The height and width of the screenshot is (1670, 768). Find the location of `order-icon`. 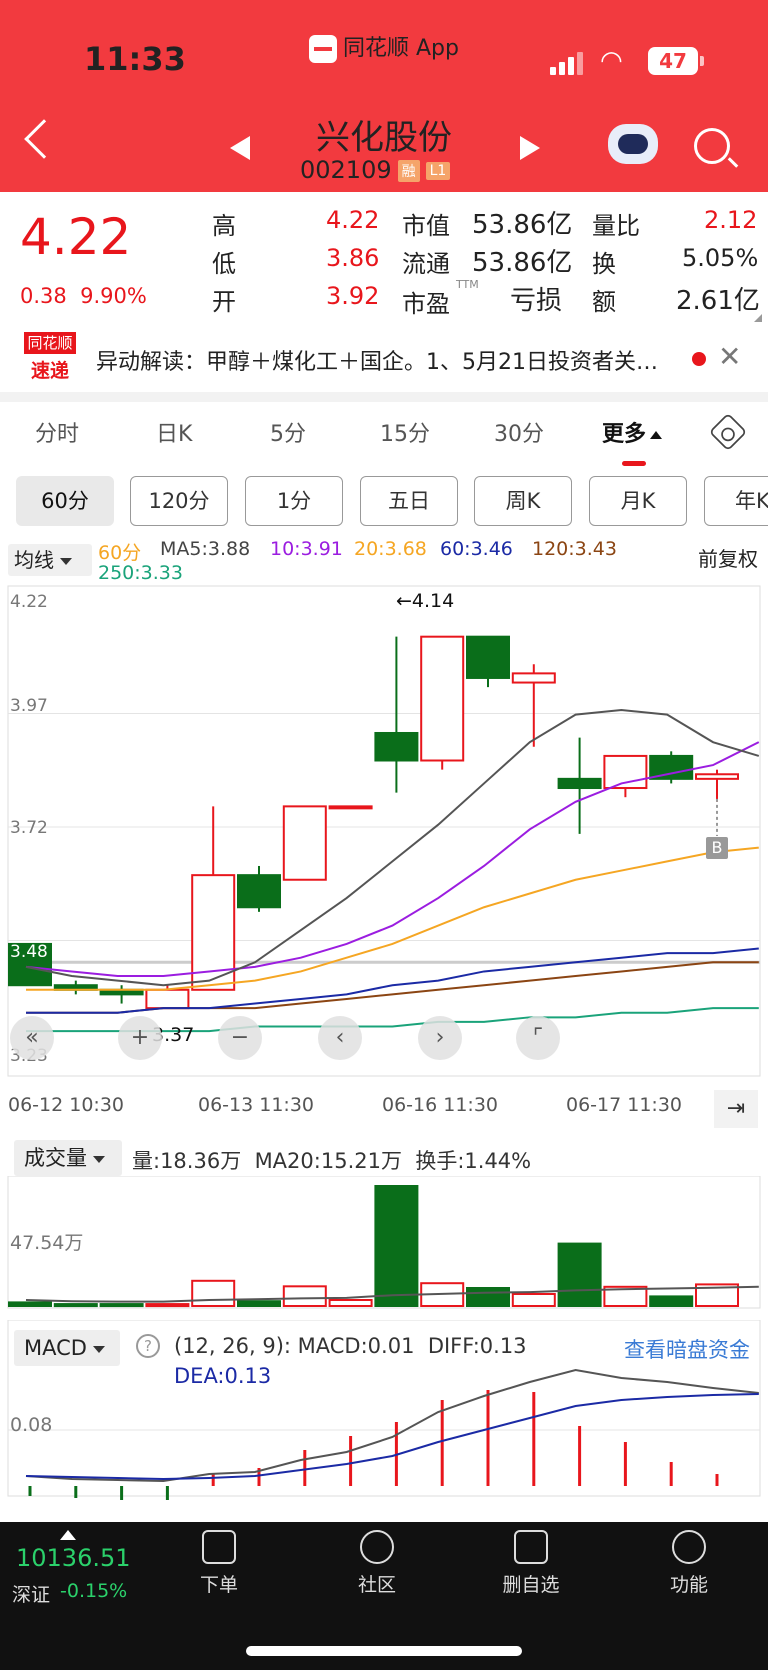

order-icon is located at coordinates (219, 1547).